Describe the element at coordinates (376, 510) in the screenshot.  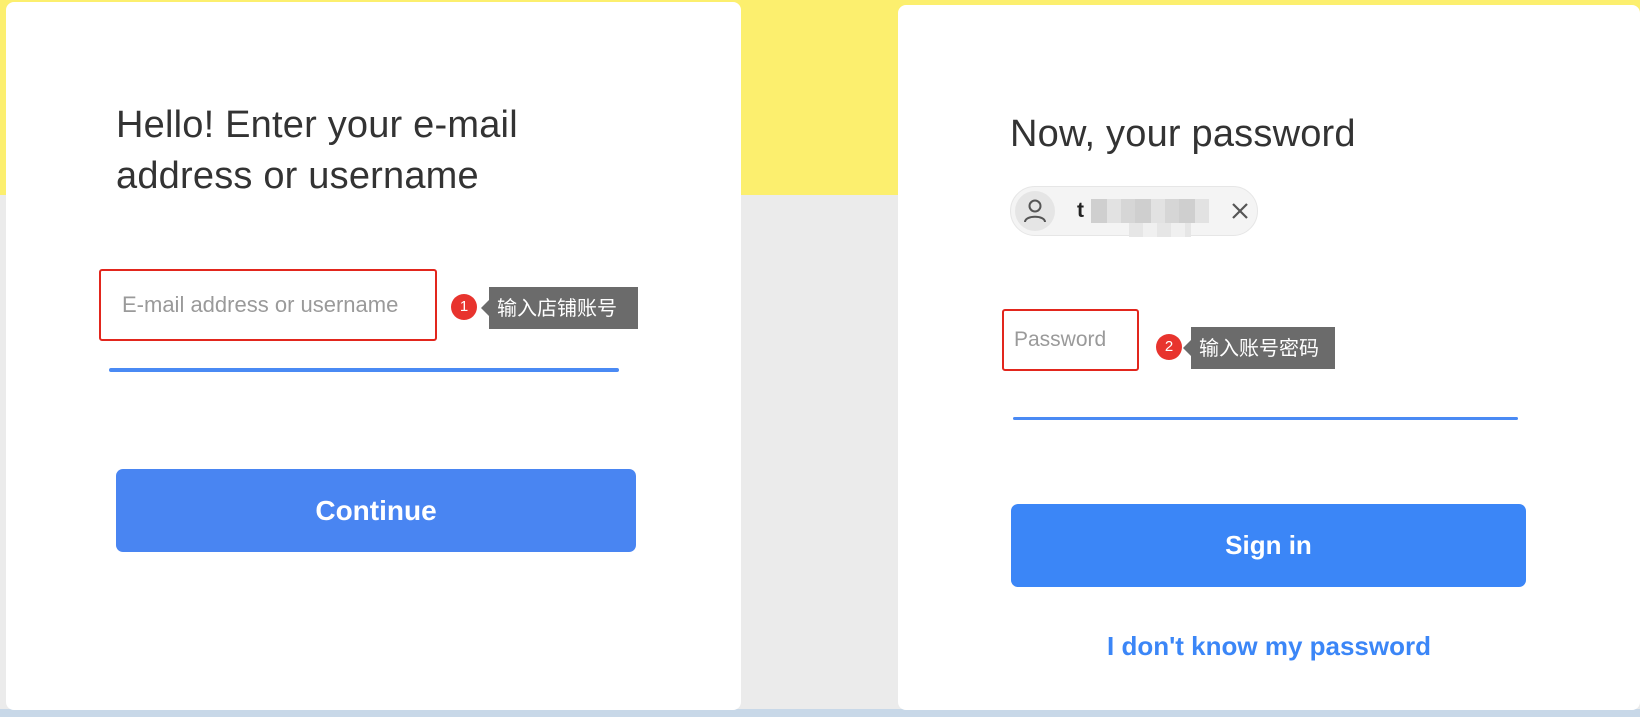
I see `continue-button: Continue` at that location.